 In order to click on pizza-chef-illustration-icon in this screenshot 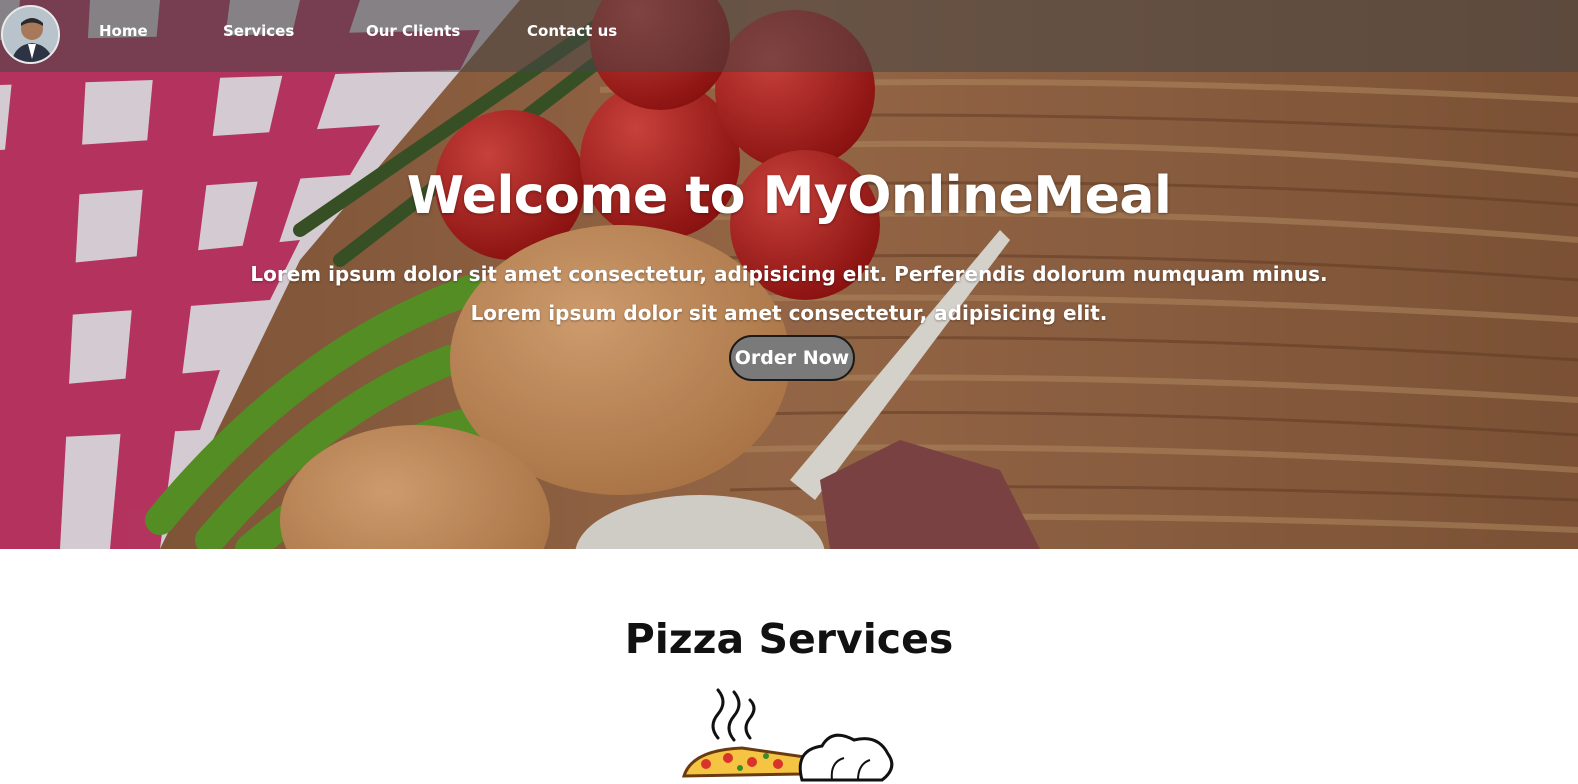, I will do `click(788, 735)`.